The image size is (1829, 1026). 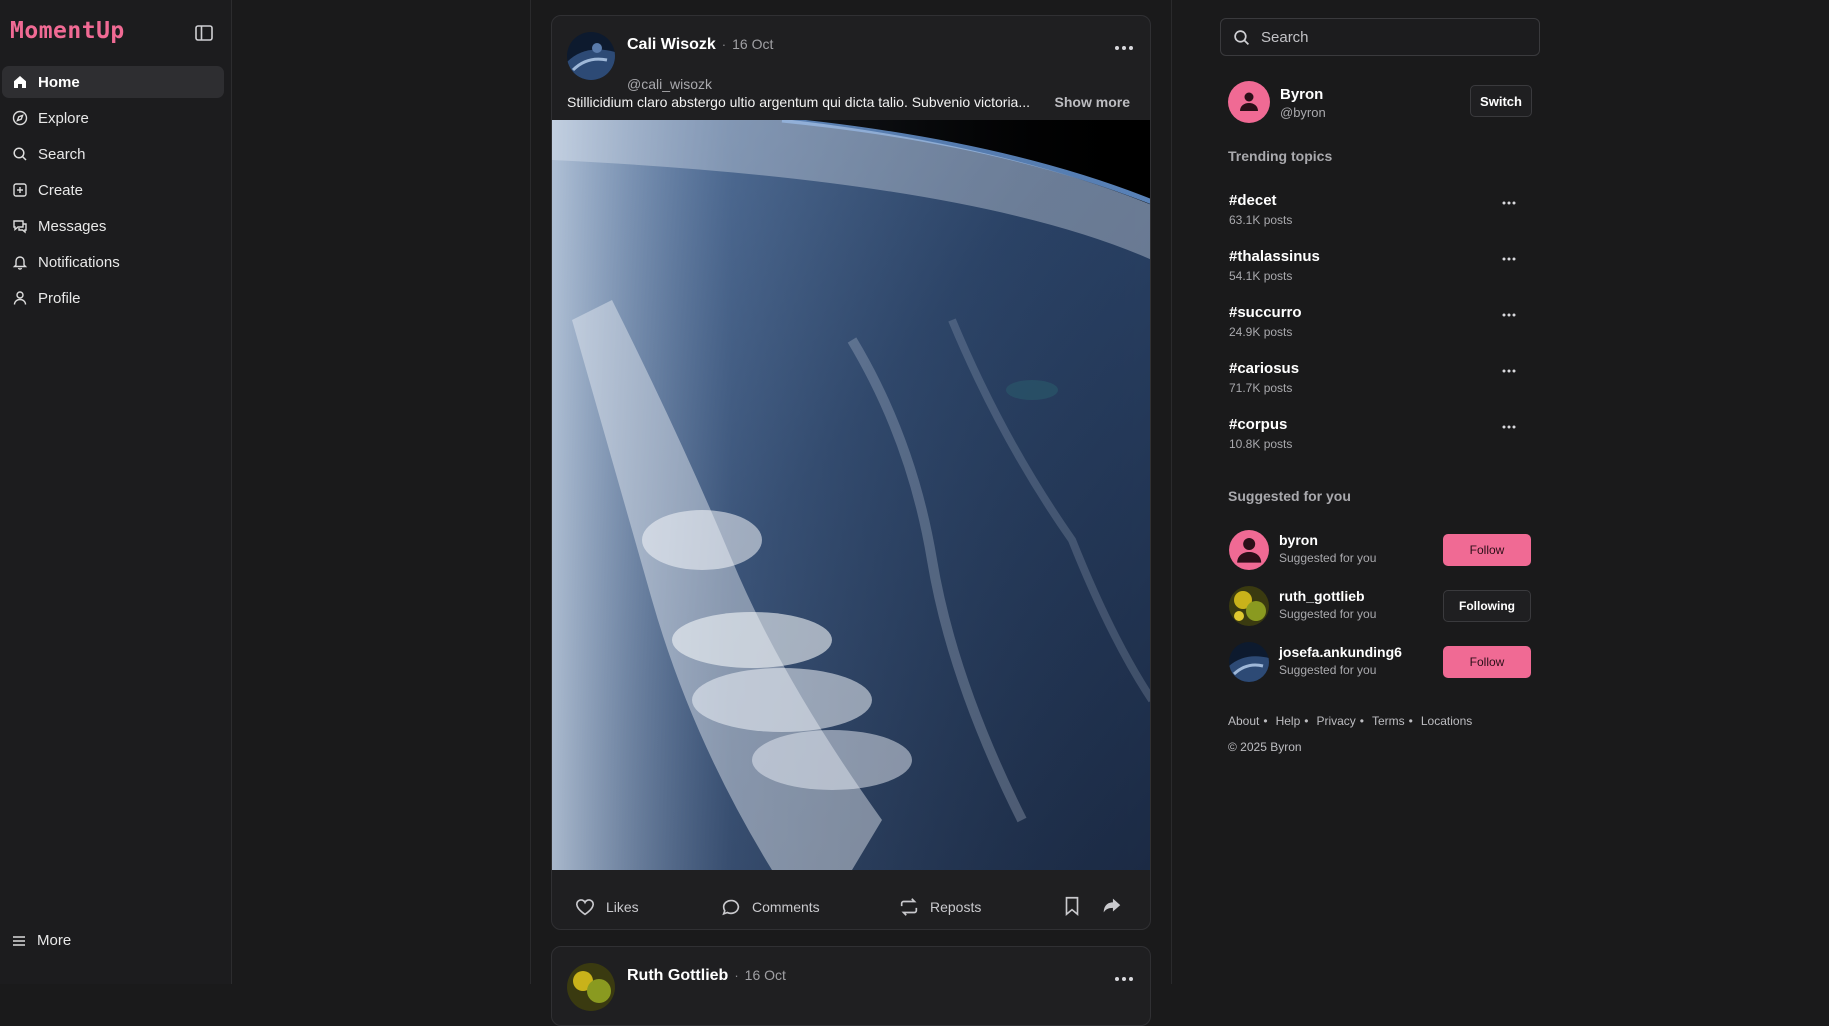 What do you see at coordinates (1381, 216) in the screenshot?
I see `trend-item: #decet 63.1K posts` at bounding box center [1381, 216].